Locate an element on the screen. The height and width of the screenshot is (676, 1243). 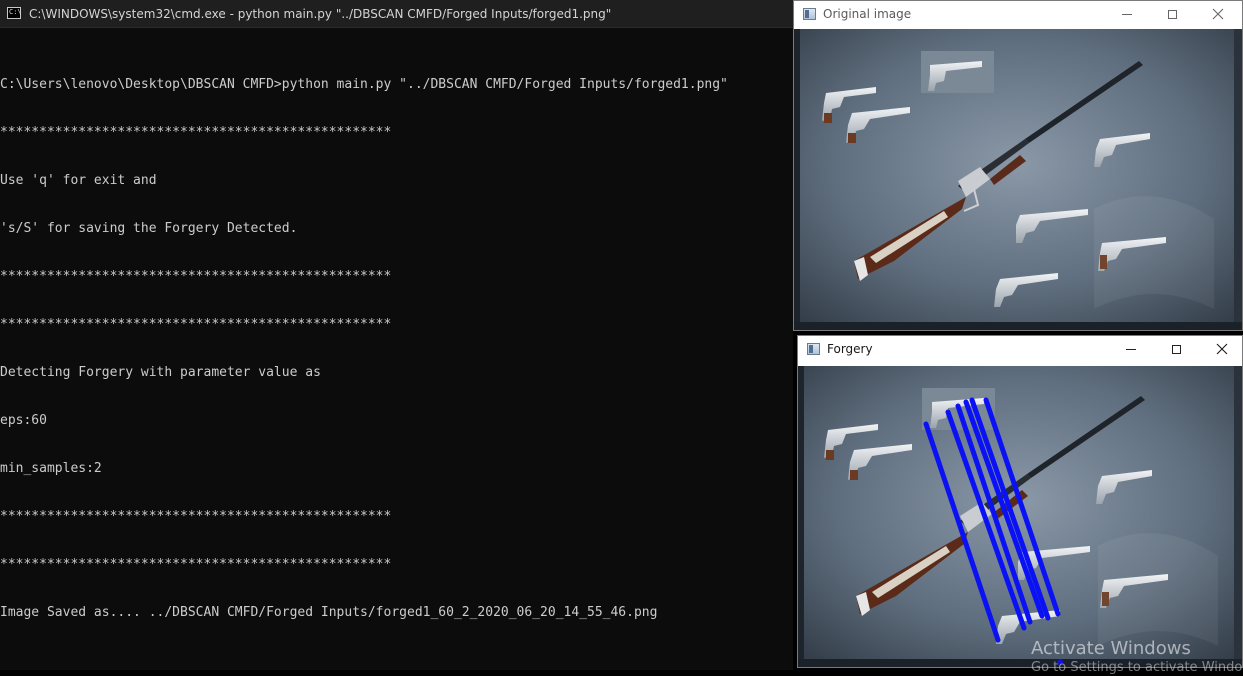
cmd-icon is located at coordinates (14, 13).